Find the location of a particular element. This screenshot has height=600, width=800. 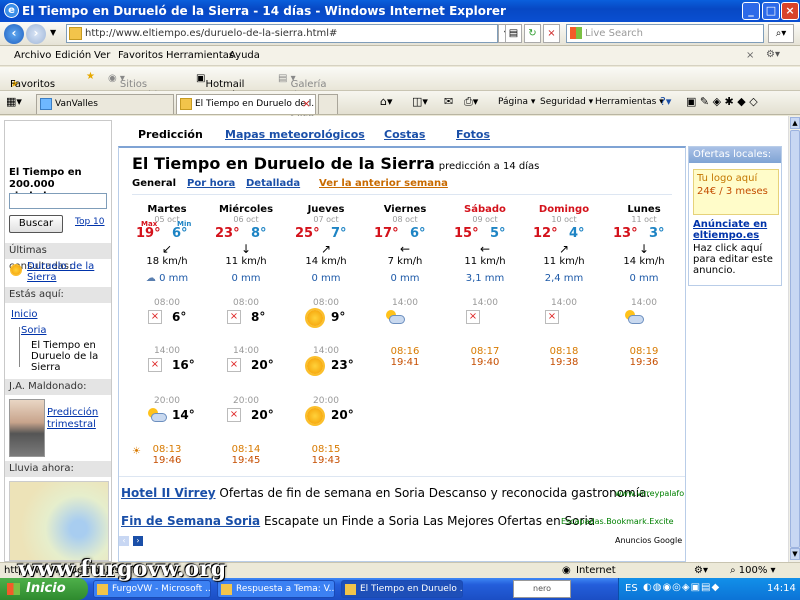

home-icon: ⌂▾ is located at coordinates (386, 101).